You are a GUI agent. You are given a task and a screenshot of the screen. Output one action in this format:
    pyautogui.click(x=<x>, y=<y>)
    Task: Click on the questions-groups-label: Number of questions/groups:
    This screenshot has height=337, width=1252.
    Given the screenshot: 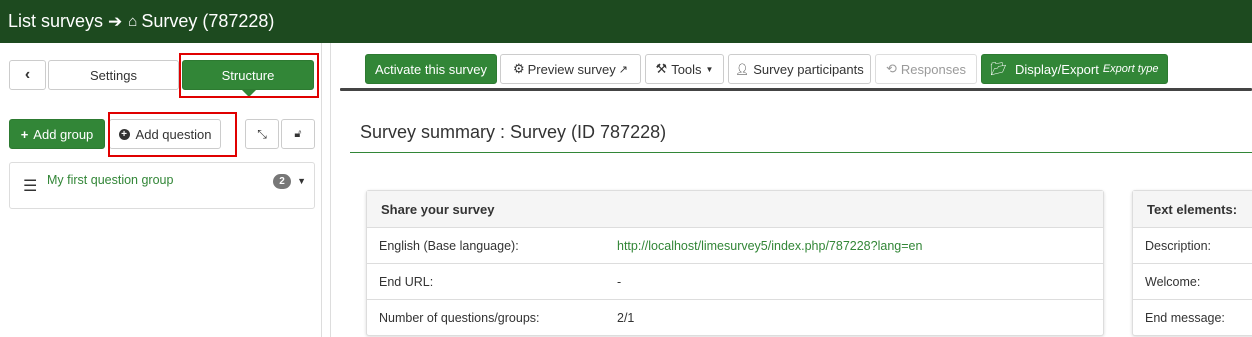 What is the action you would take?
    pyautogui.click(x=459, y=318)
    